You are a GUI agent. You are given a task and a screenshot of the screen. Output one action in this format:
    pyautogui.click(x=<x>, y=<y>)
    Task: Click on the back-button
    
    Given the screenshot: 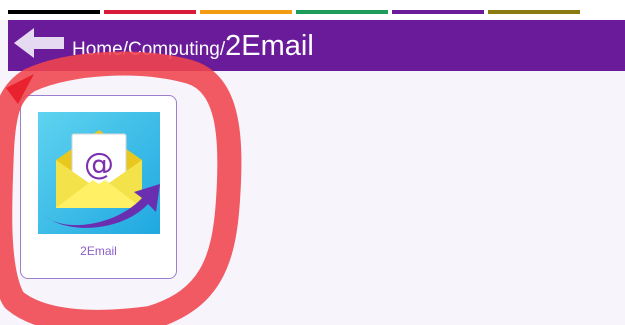 What is the action you would take?
    pyautogui.click(x=39, y=45)
    